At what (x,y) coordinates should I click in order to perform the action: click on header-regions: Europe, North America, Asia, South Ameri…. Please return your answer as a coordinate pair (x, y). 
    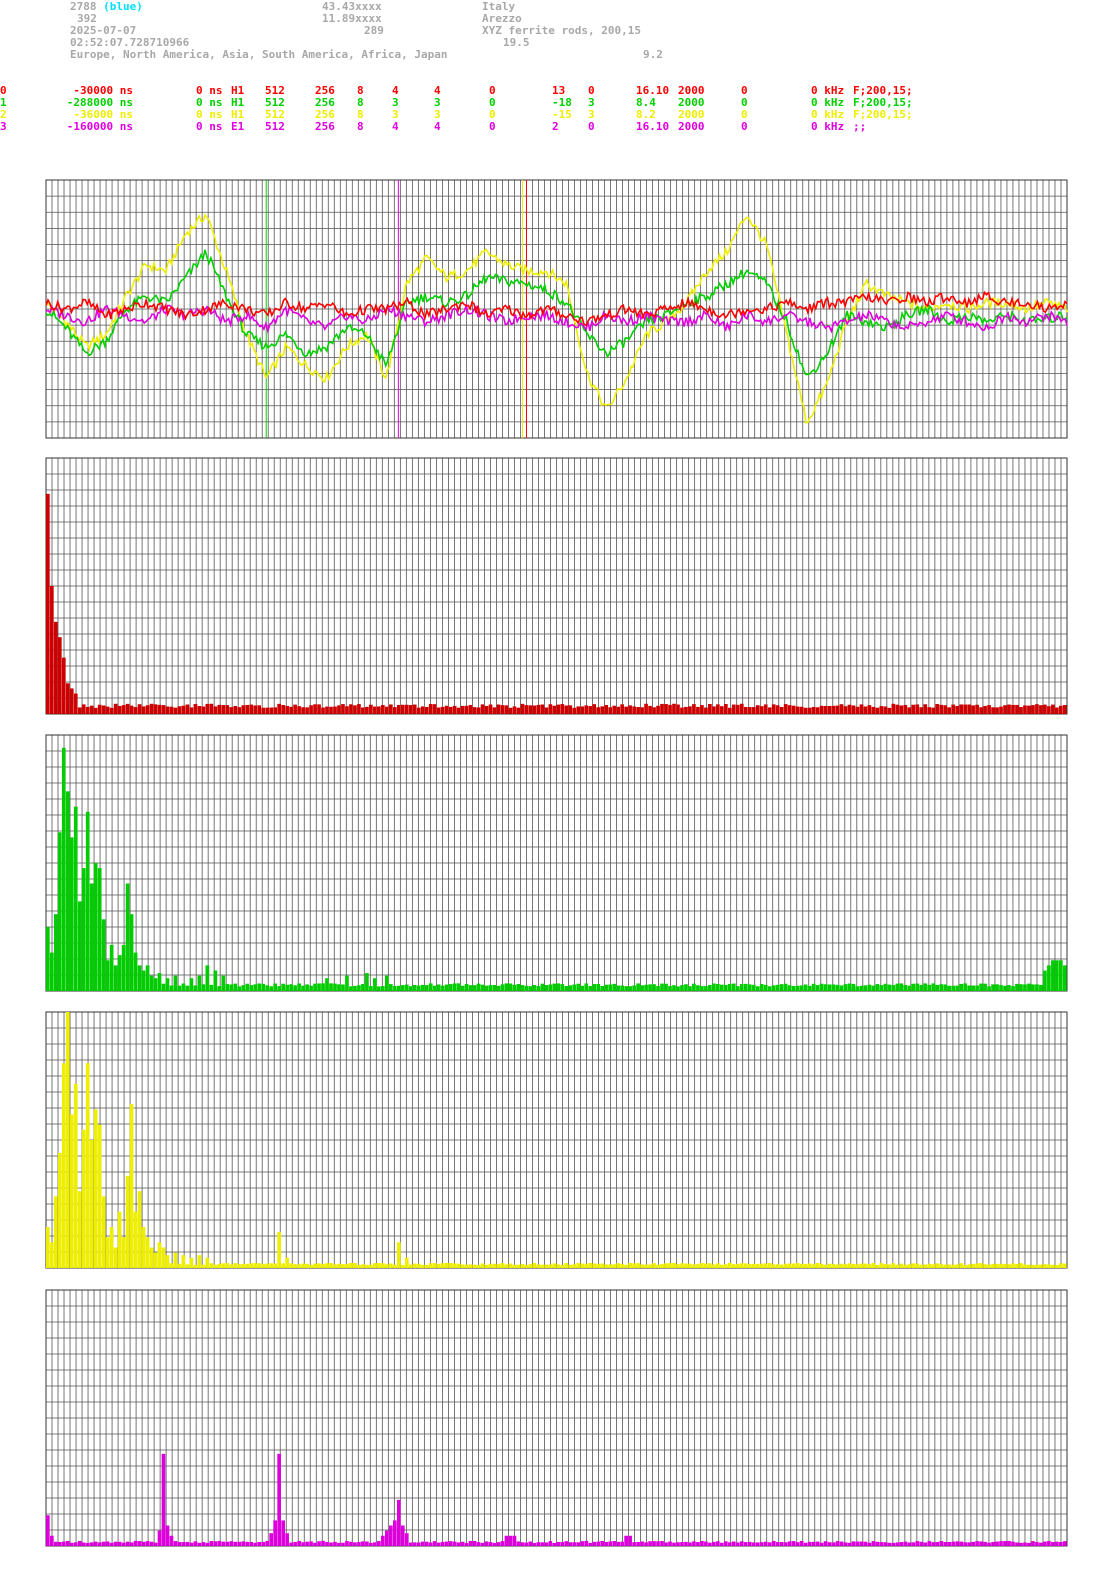
    Looking at the image, I should click on (259, 54).